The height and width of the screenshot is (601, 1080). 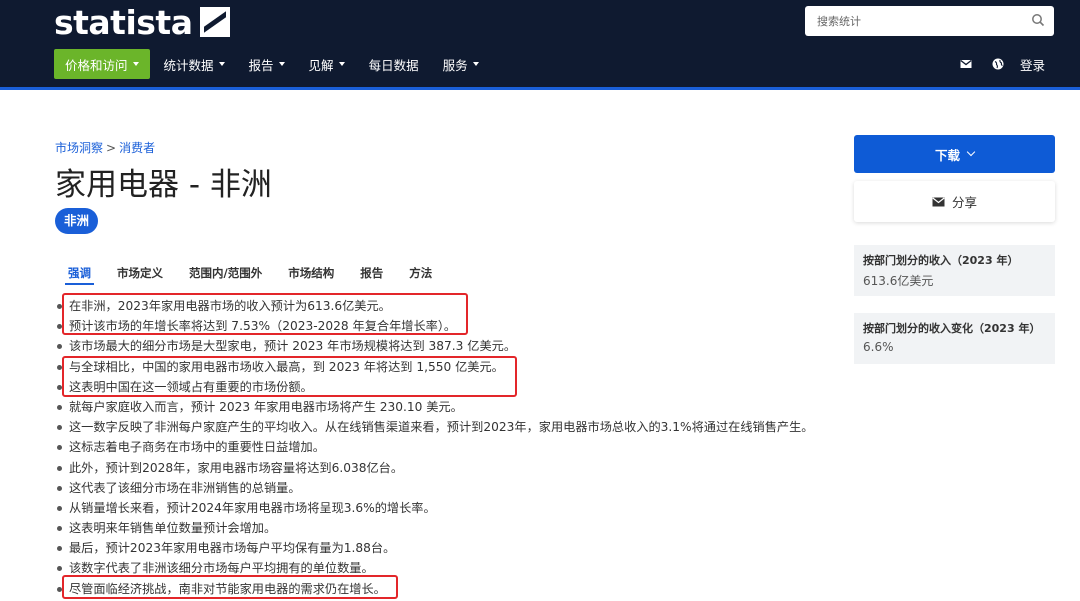 What do you see at coordinates (941, 260) in the screenshot?
I see `kpi-label: 按部门划分的收入（2023 年）` at bounding box center [941, 260].